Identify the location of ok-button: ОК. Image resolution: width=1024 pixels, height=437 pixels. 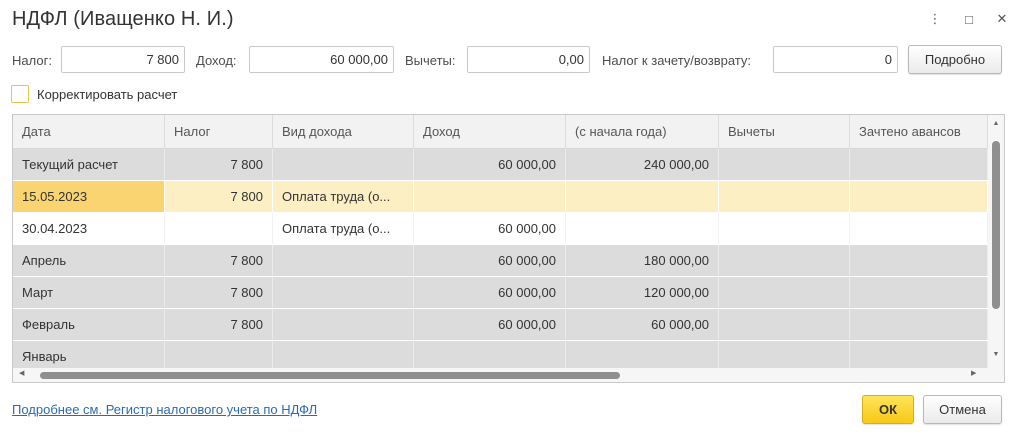
(888, 409).